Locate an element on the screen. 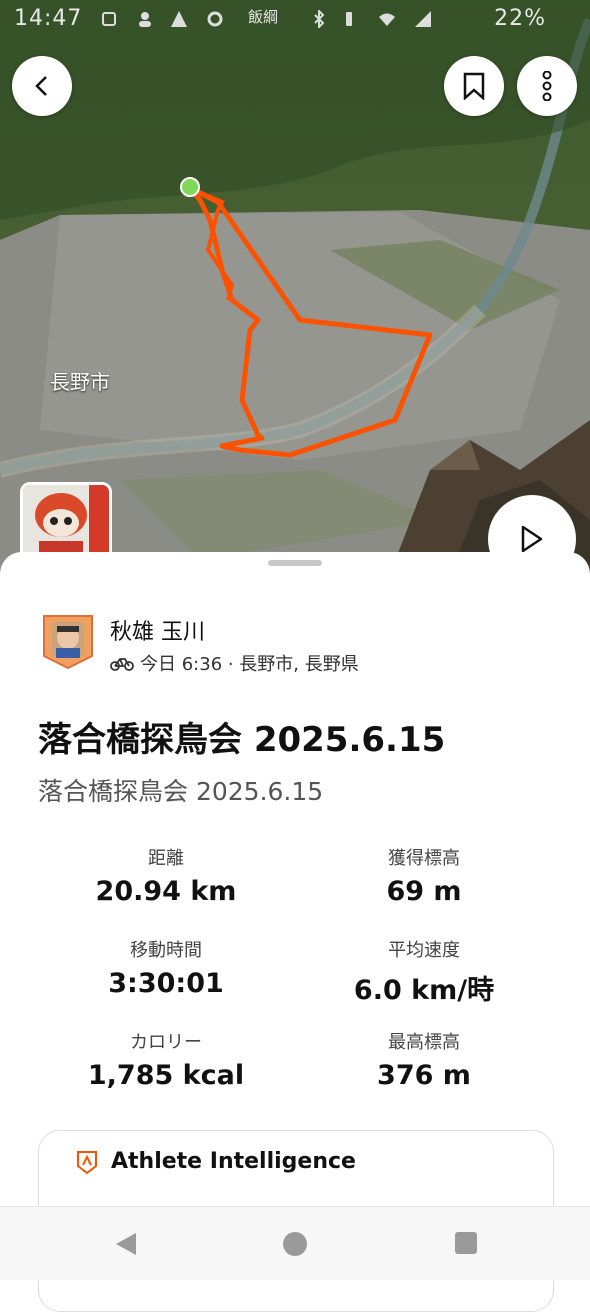 Image resolution: width=590 pixels, height=1312 pixels. bookmark-icon is located at coordinates (474, 86).